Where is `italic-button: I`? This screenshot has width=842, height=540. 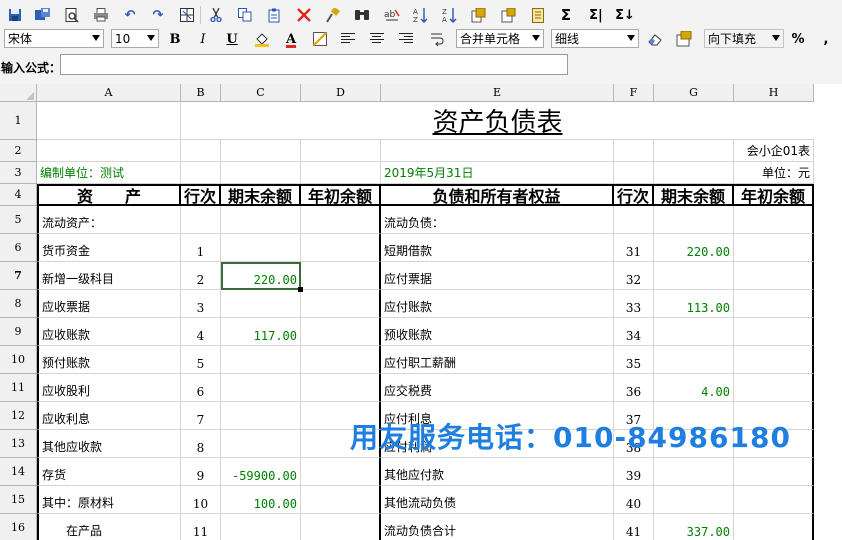 italic-button: I is located at coordinates (203, 39).